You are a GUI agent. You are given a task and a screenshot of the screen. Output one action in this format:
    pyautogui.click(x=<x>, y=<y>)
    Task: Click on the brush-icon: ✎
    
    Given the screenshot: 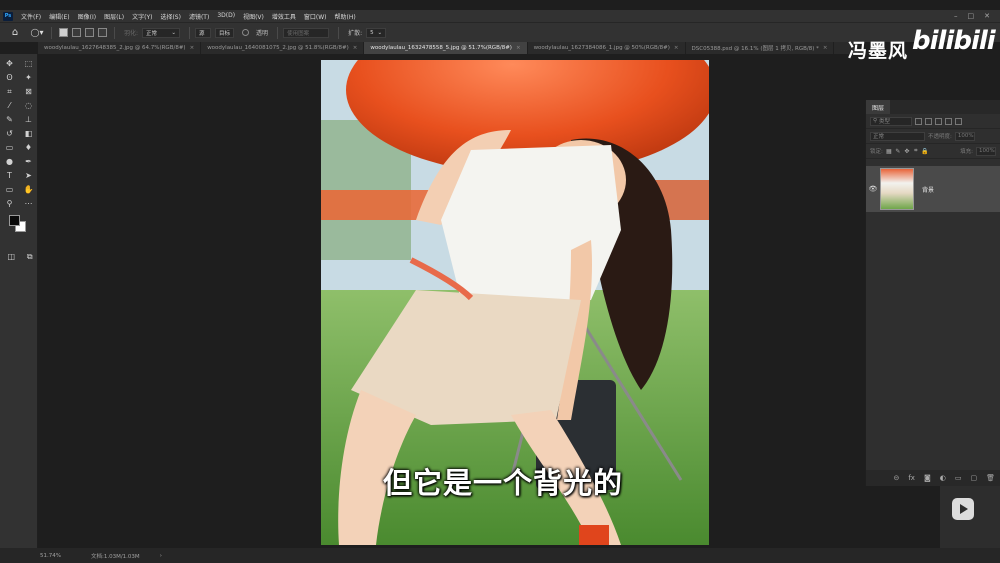 What is the action you would take?
    pyautogui.click(x=9, y=119)
    